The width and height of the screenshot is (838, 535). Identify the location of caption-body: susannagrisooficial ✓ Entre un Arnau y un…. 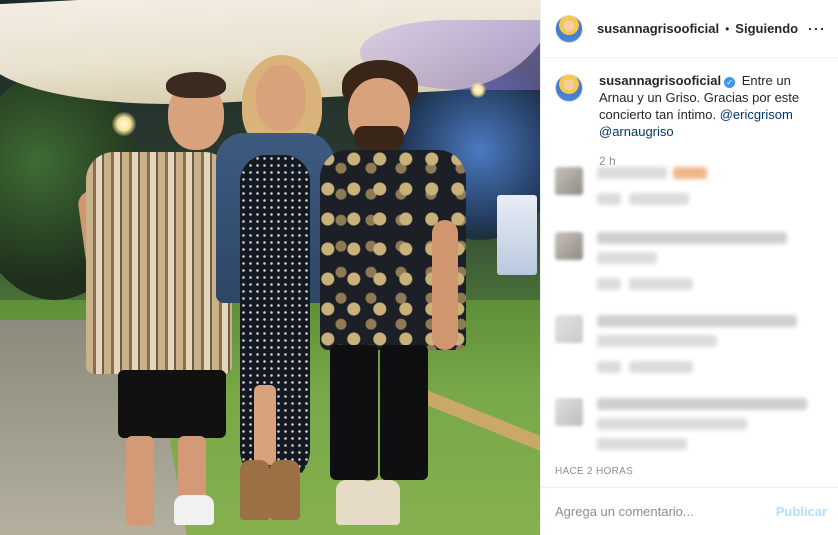
(712, 106).